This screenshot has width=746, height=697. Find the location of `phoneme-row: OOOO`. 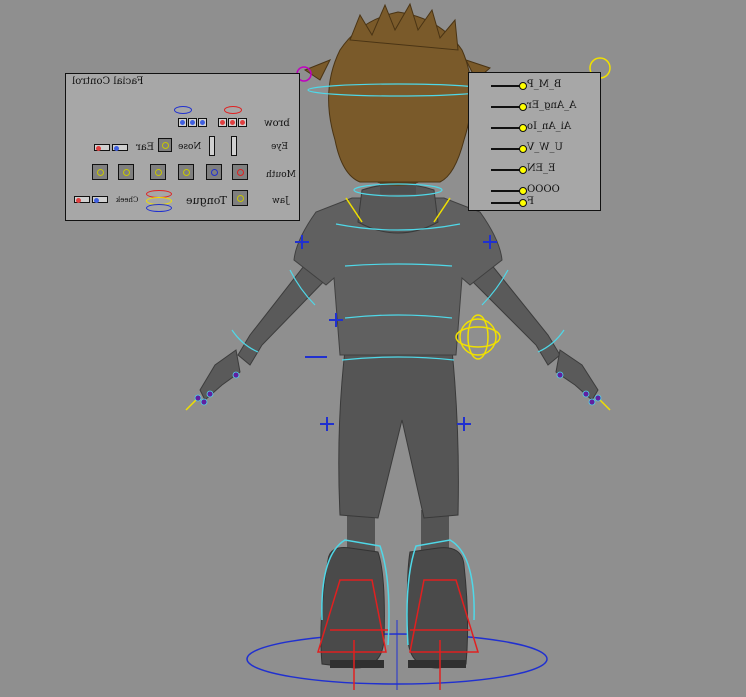

phoneme-row: OOOO is located at coordinates (535, 190).